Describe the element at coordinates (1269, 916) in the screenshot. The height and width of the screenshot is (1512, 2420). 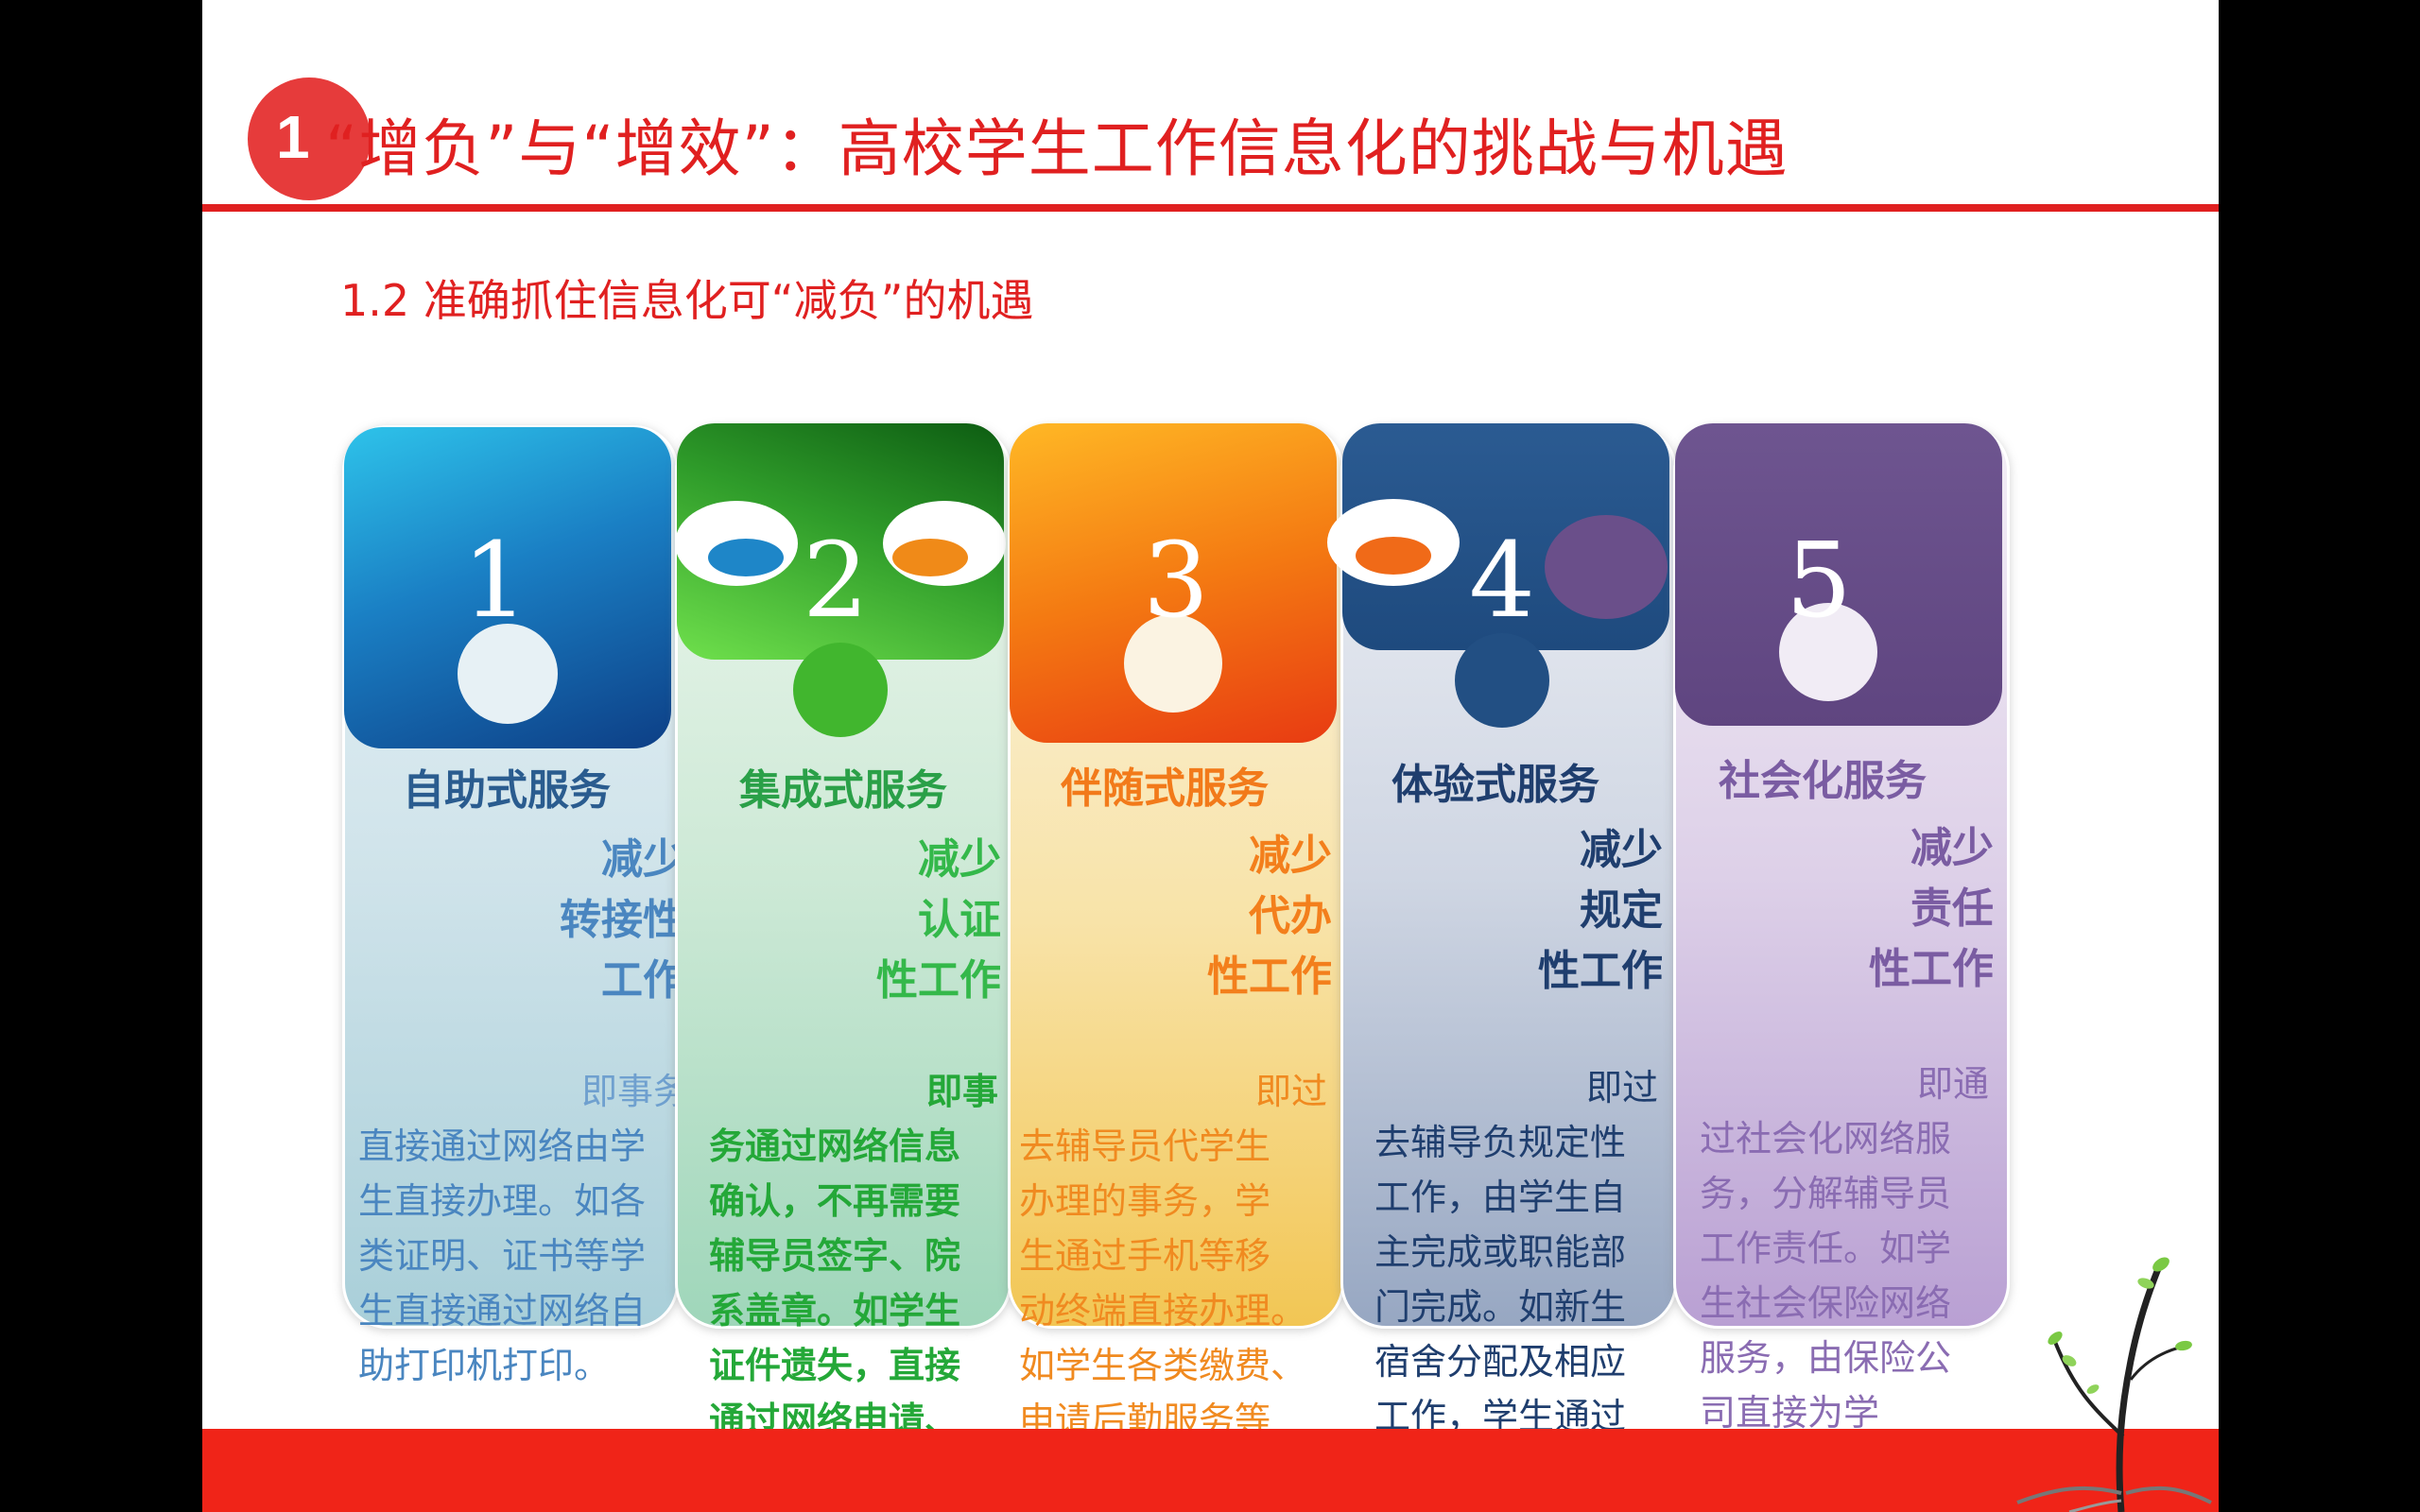
I see `card-benefit-3: 减少 代办 性工作` at that location.